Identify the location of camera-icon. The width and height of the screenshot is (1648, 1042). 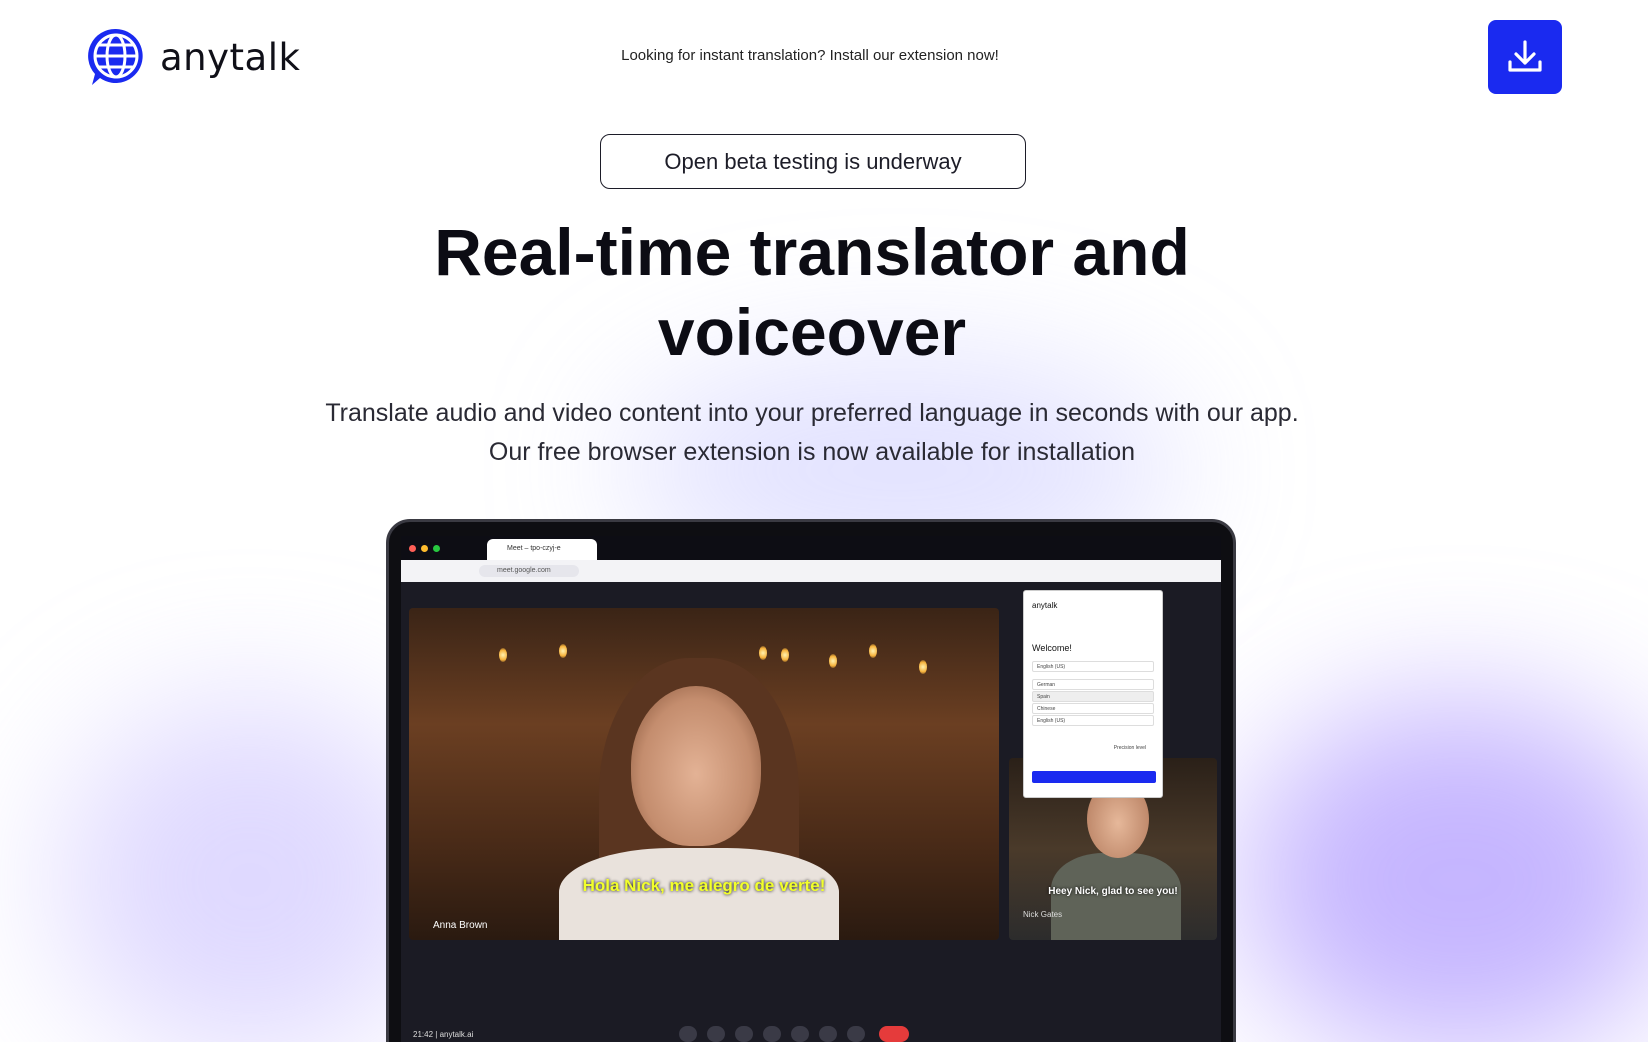
(716, 1034).